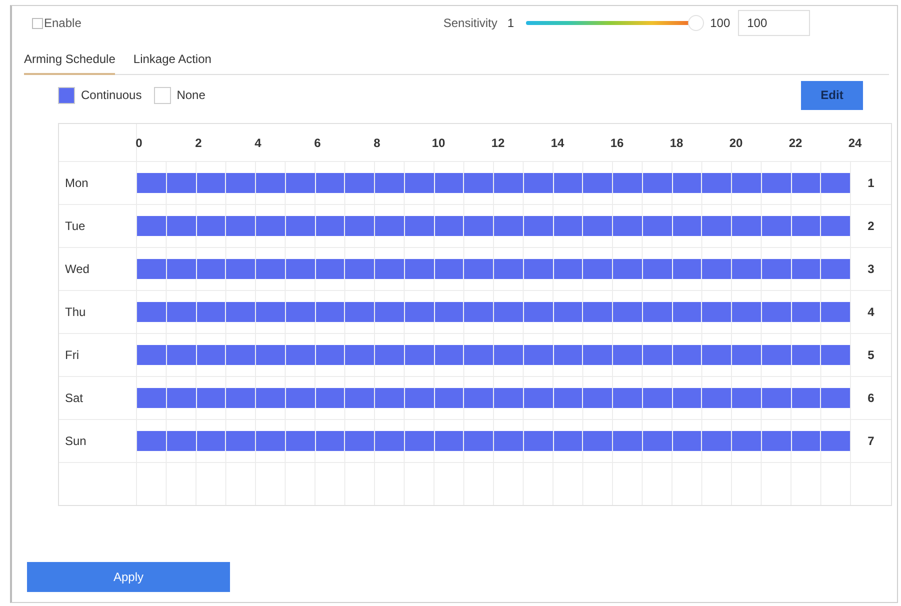 This screenshot has height=606, width=901. What do you see at coordinates (75, 226) in the screenshot?
I see `day-label: Tue` at bounding box center [75, 226].